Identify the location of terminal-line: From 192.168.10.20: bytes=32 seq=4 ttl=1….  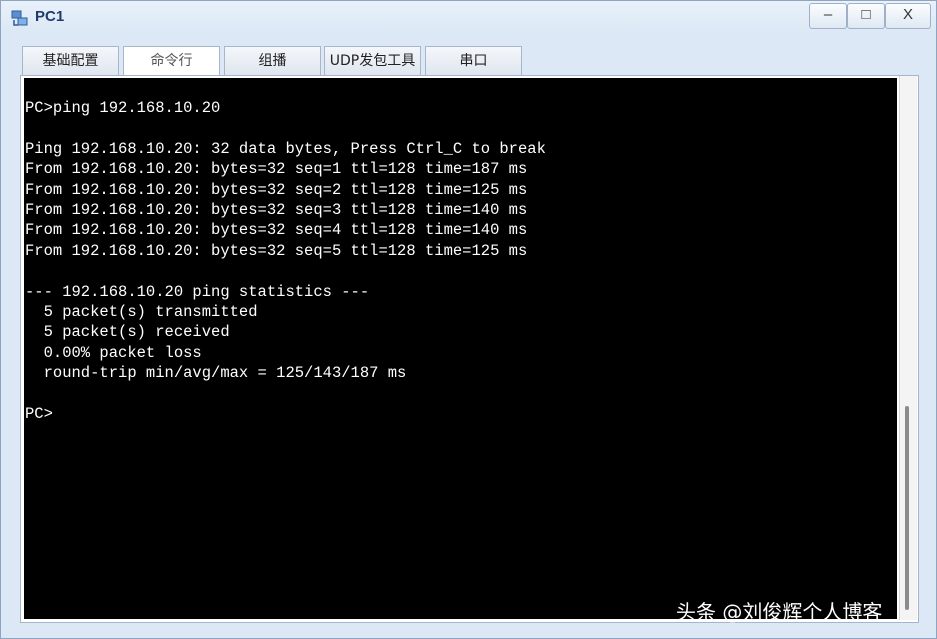
(276, 230).